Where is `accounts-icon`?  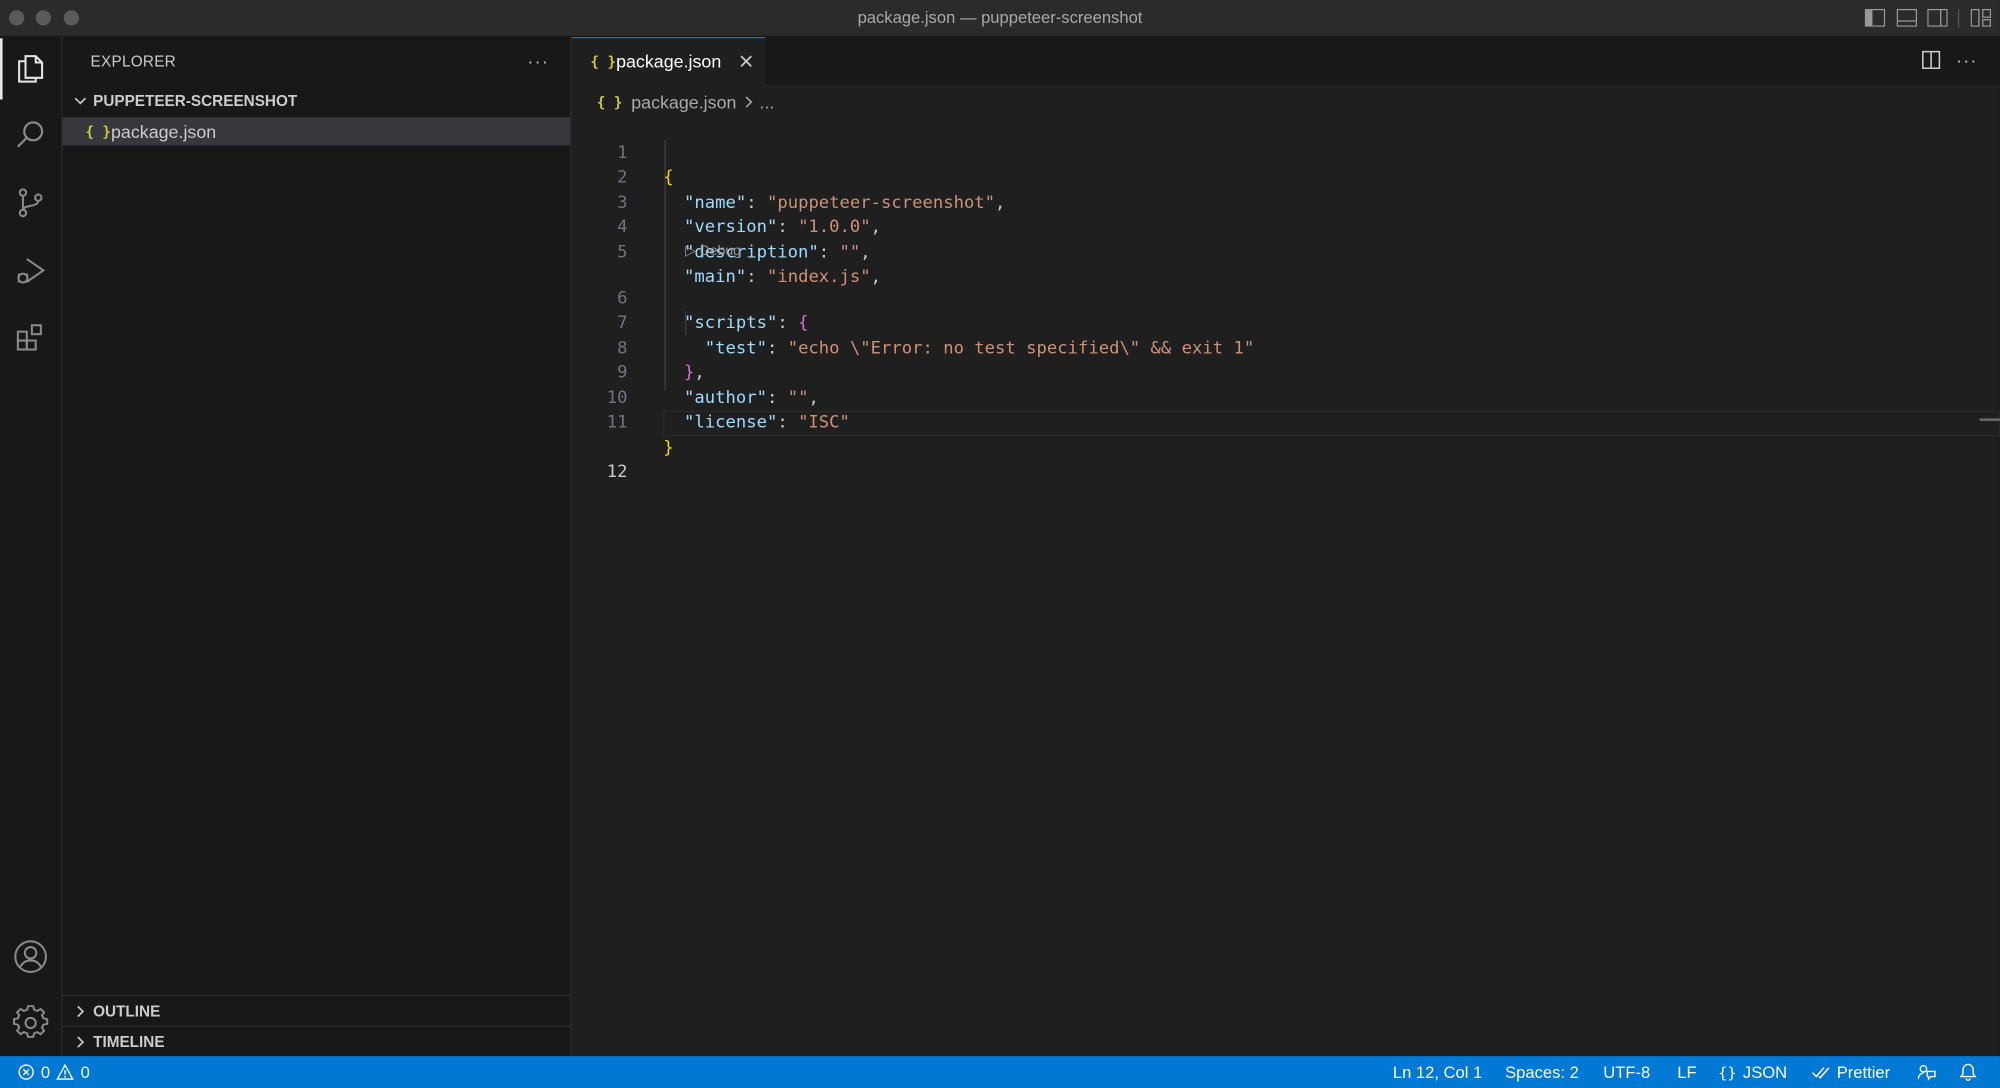
accounts-icon is located at coordinates (30, 956).